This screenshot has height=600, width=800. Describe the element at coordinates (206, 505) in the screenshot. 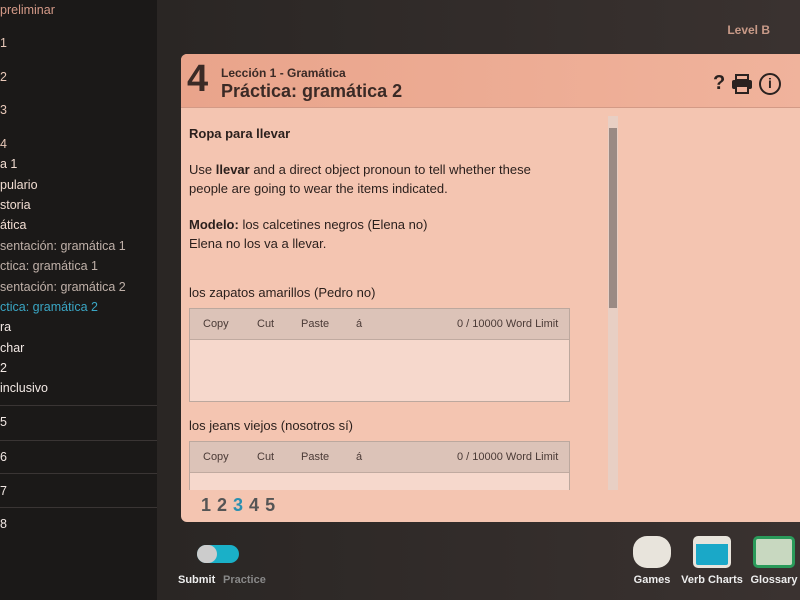

I see `page-link: 1` at that location.